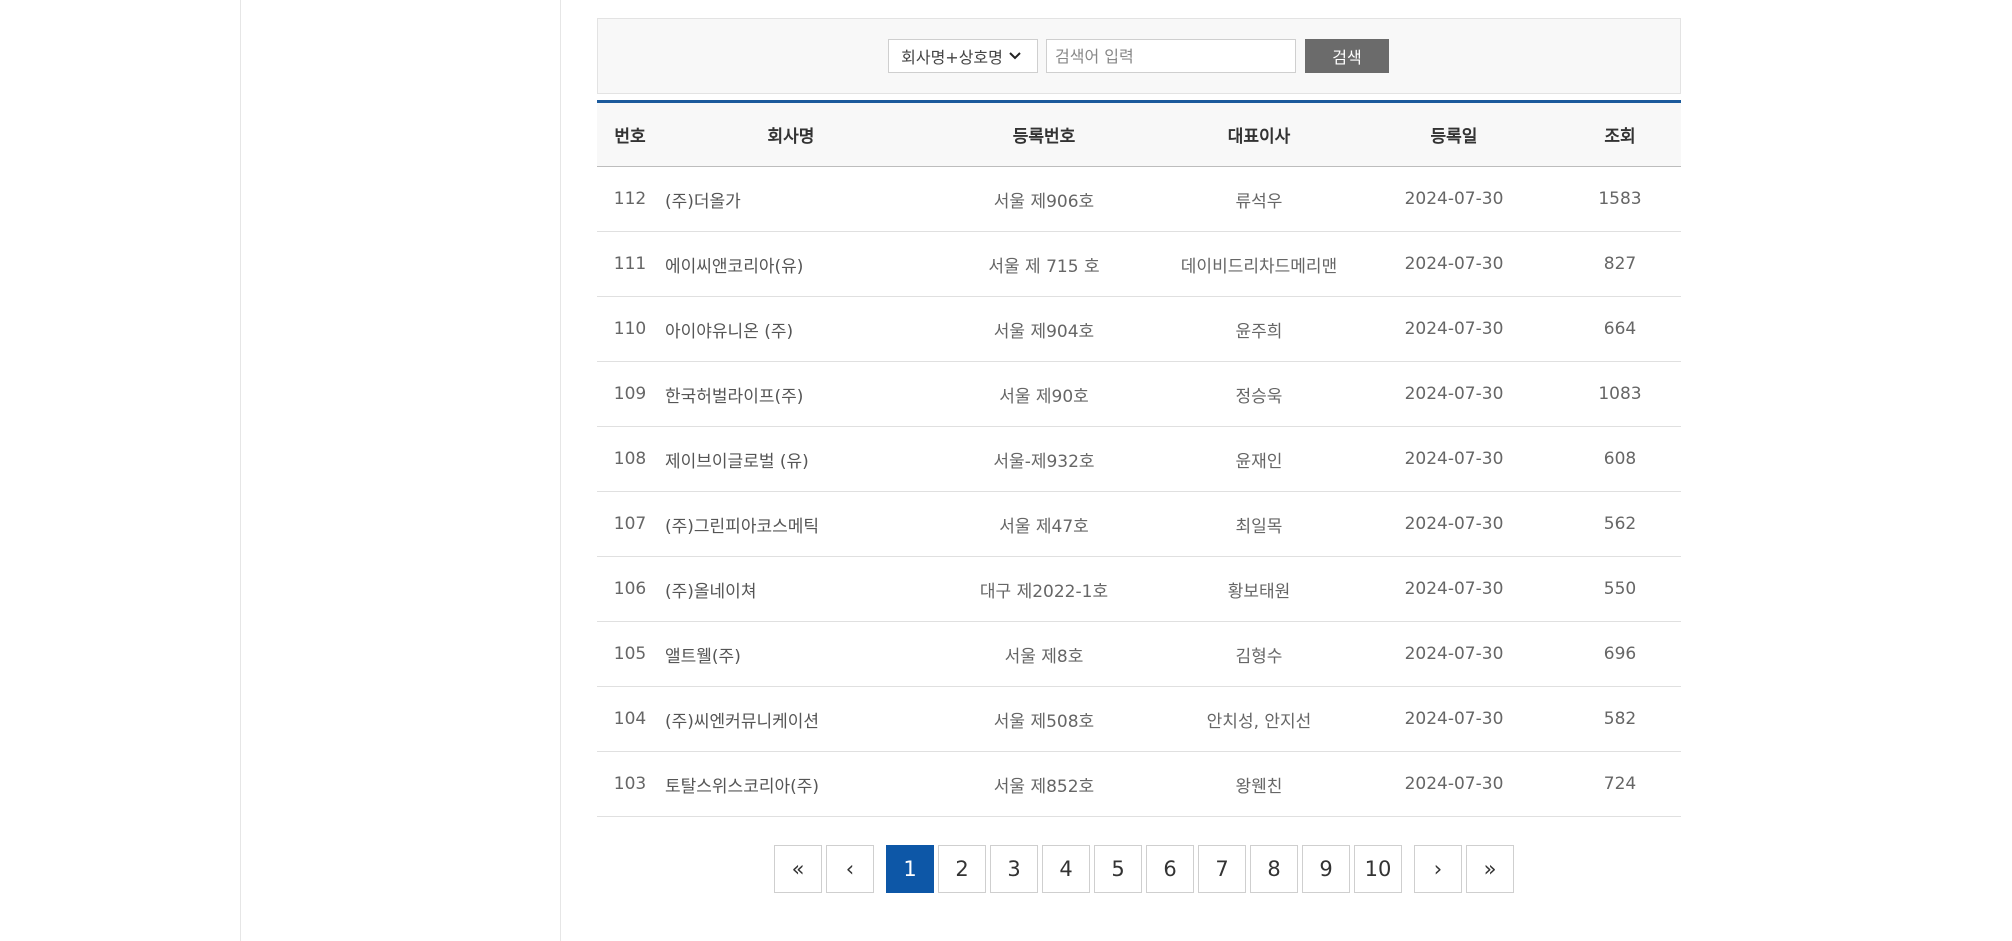 The width and height of the screenshot is (2012, 941). Describe the element at coordinates (1620, 137) in the screenshot. I see `header-views: 조회` at that location.